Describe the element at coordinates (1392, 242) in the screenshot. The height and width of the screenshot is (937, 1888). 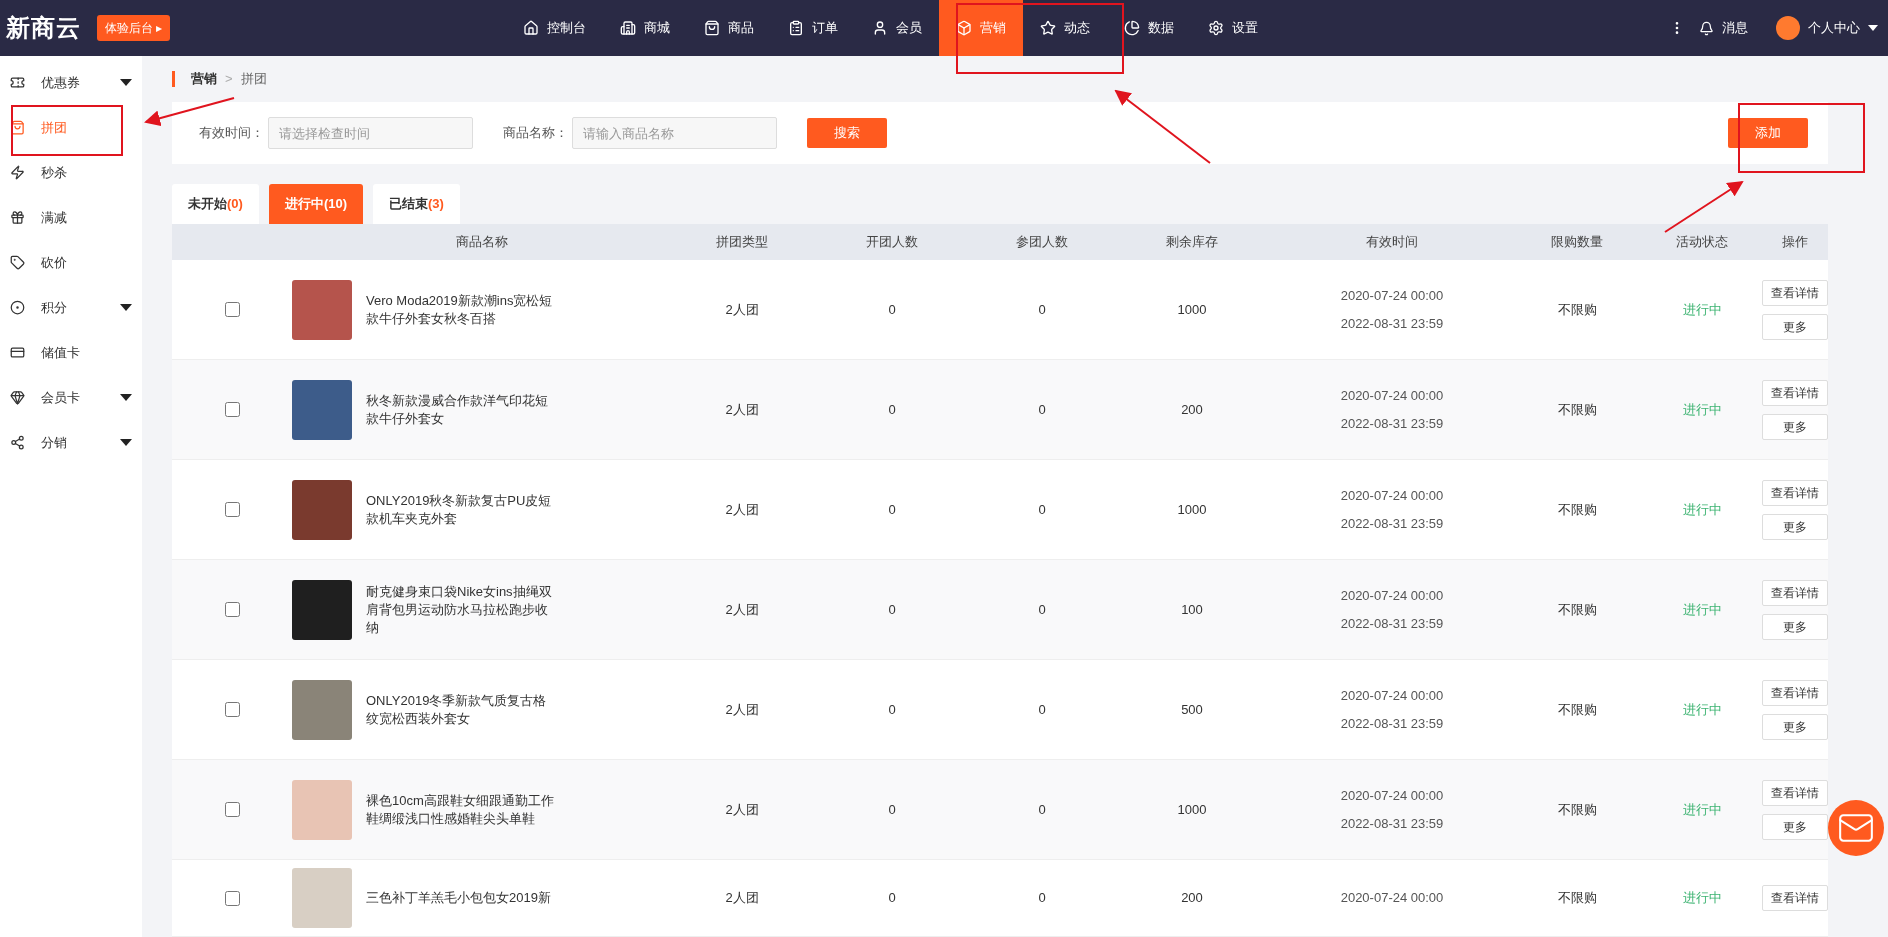
I see `column-header: 有效时间` at that location.